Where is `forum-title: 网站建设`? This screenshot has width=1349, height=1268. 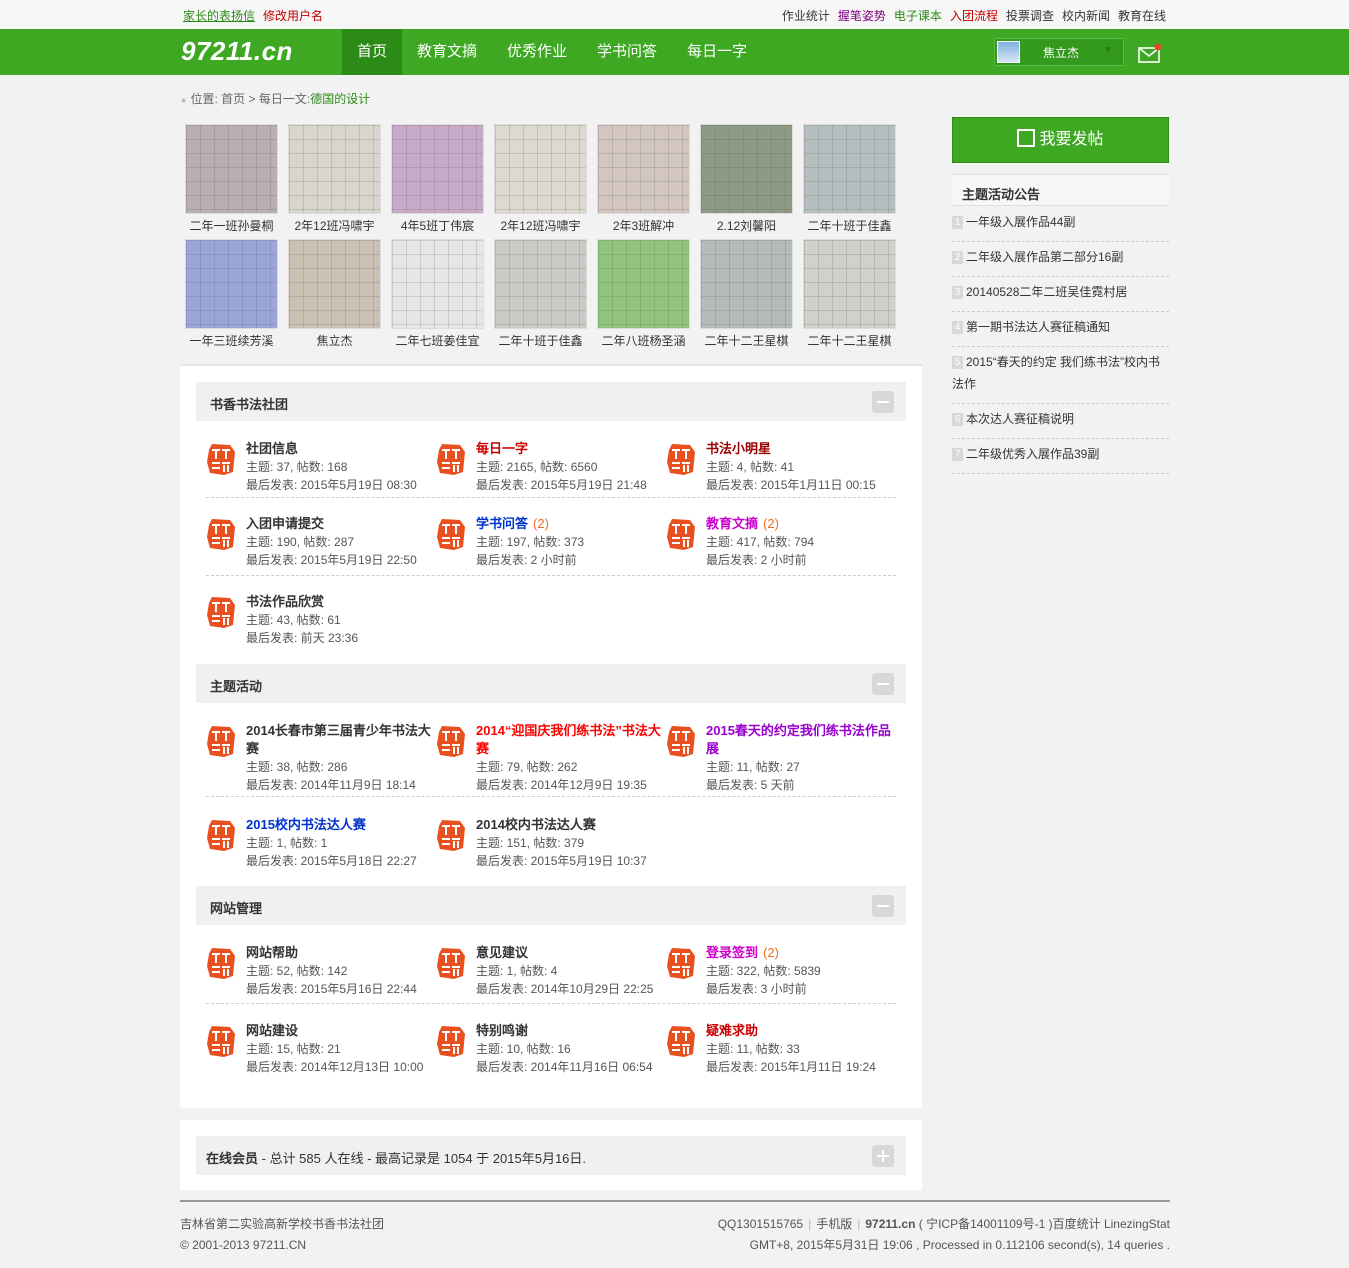 forum-title: 网站建设 is located at coordinates (272, 1030).